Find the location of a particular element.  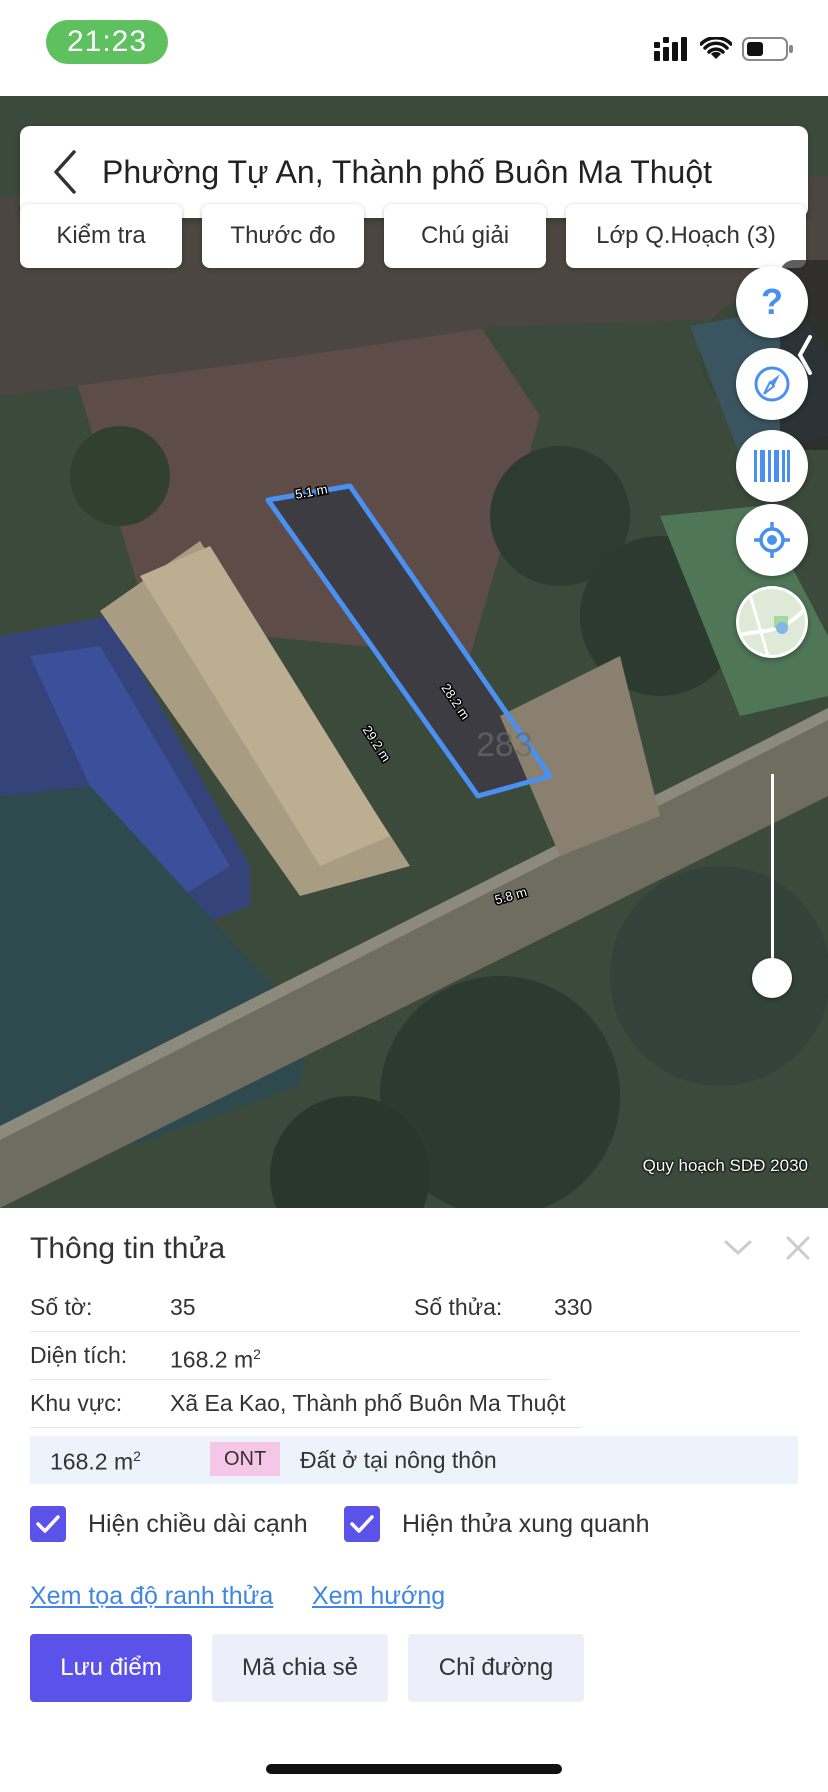

map-thumbnail-icon is located at coordinates (772, 622).